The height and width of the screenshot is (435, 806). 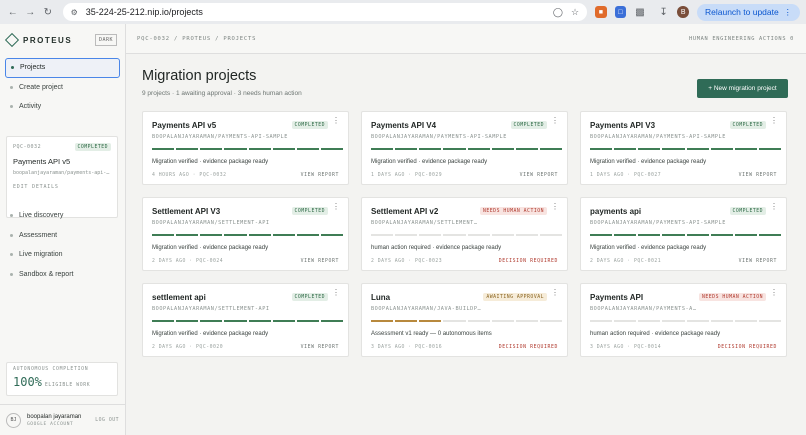 I want to click on dark-mode-toggle: DARK, so click(x=105, y=40).